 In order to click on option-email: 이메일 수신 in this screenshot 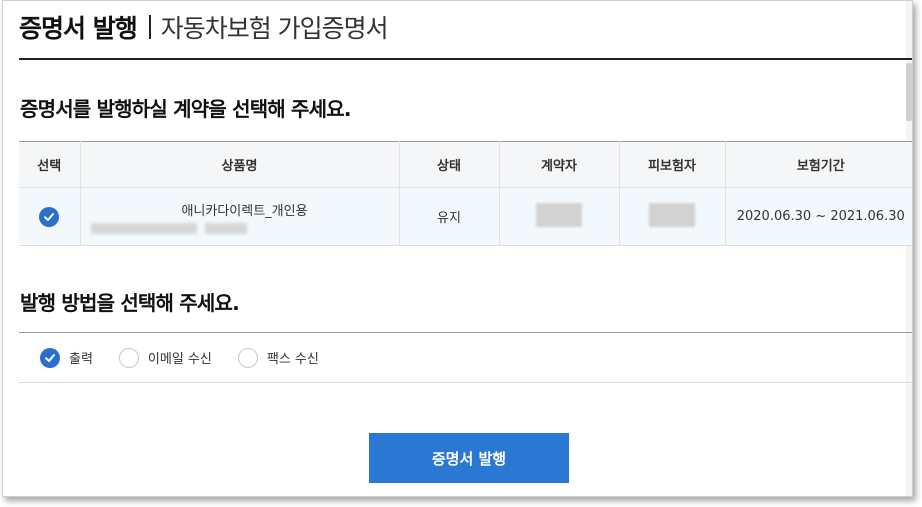, I will do `click(165, 357)`.